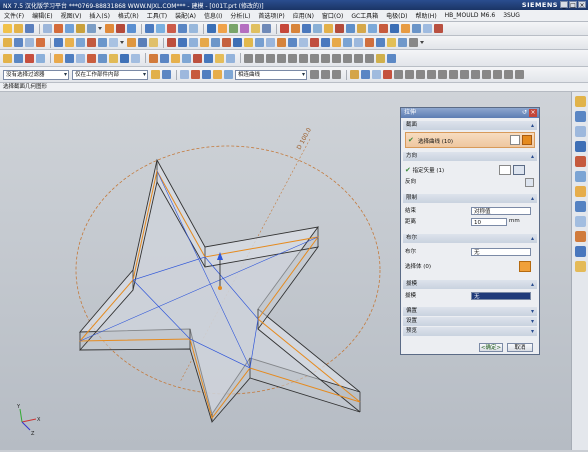 Image resolution: width=588 pixels, height=452 pixels. I want to click on spline-icon, so click(124, 58).